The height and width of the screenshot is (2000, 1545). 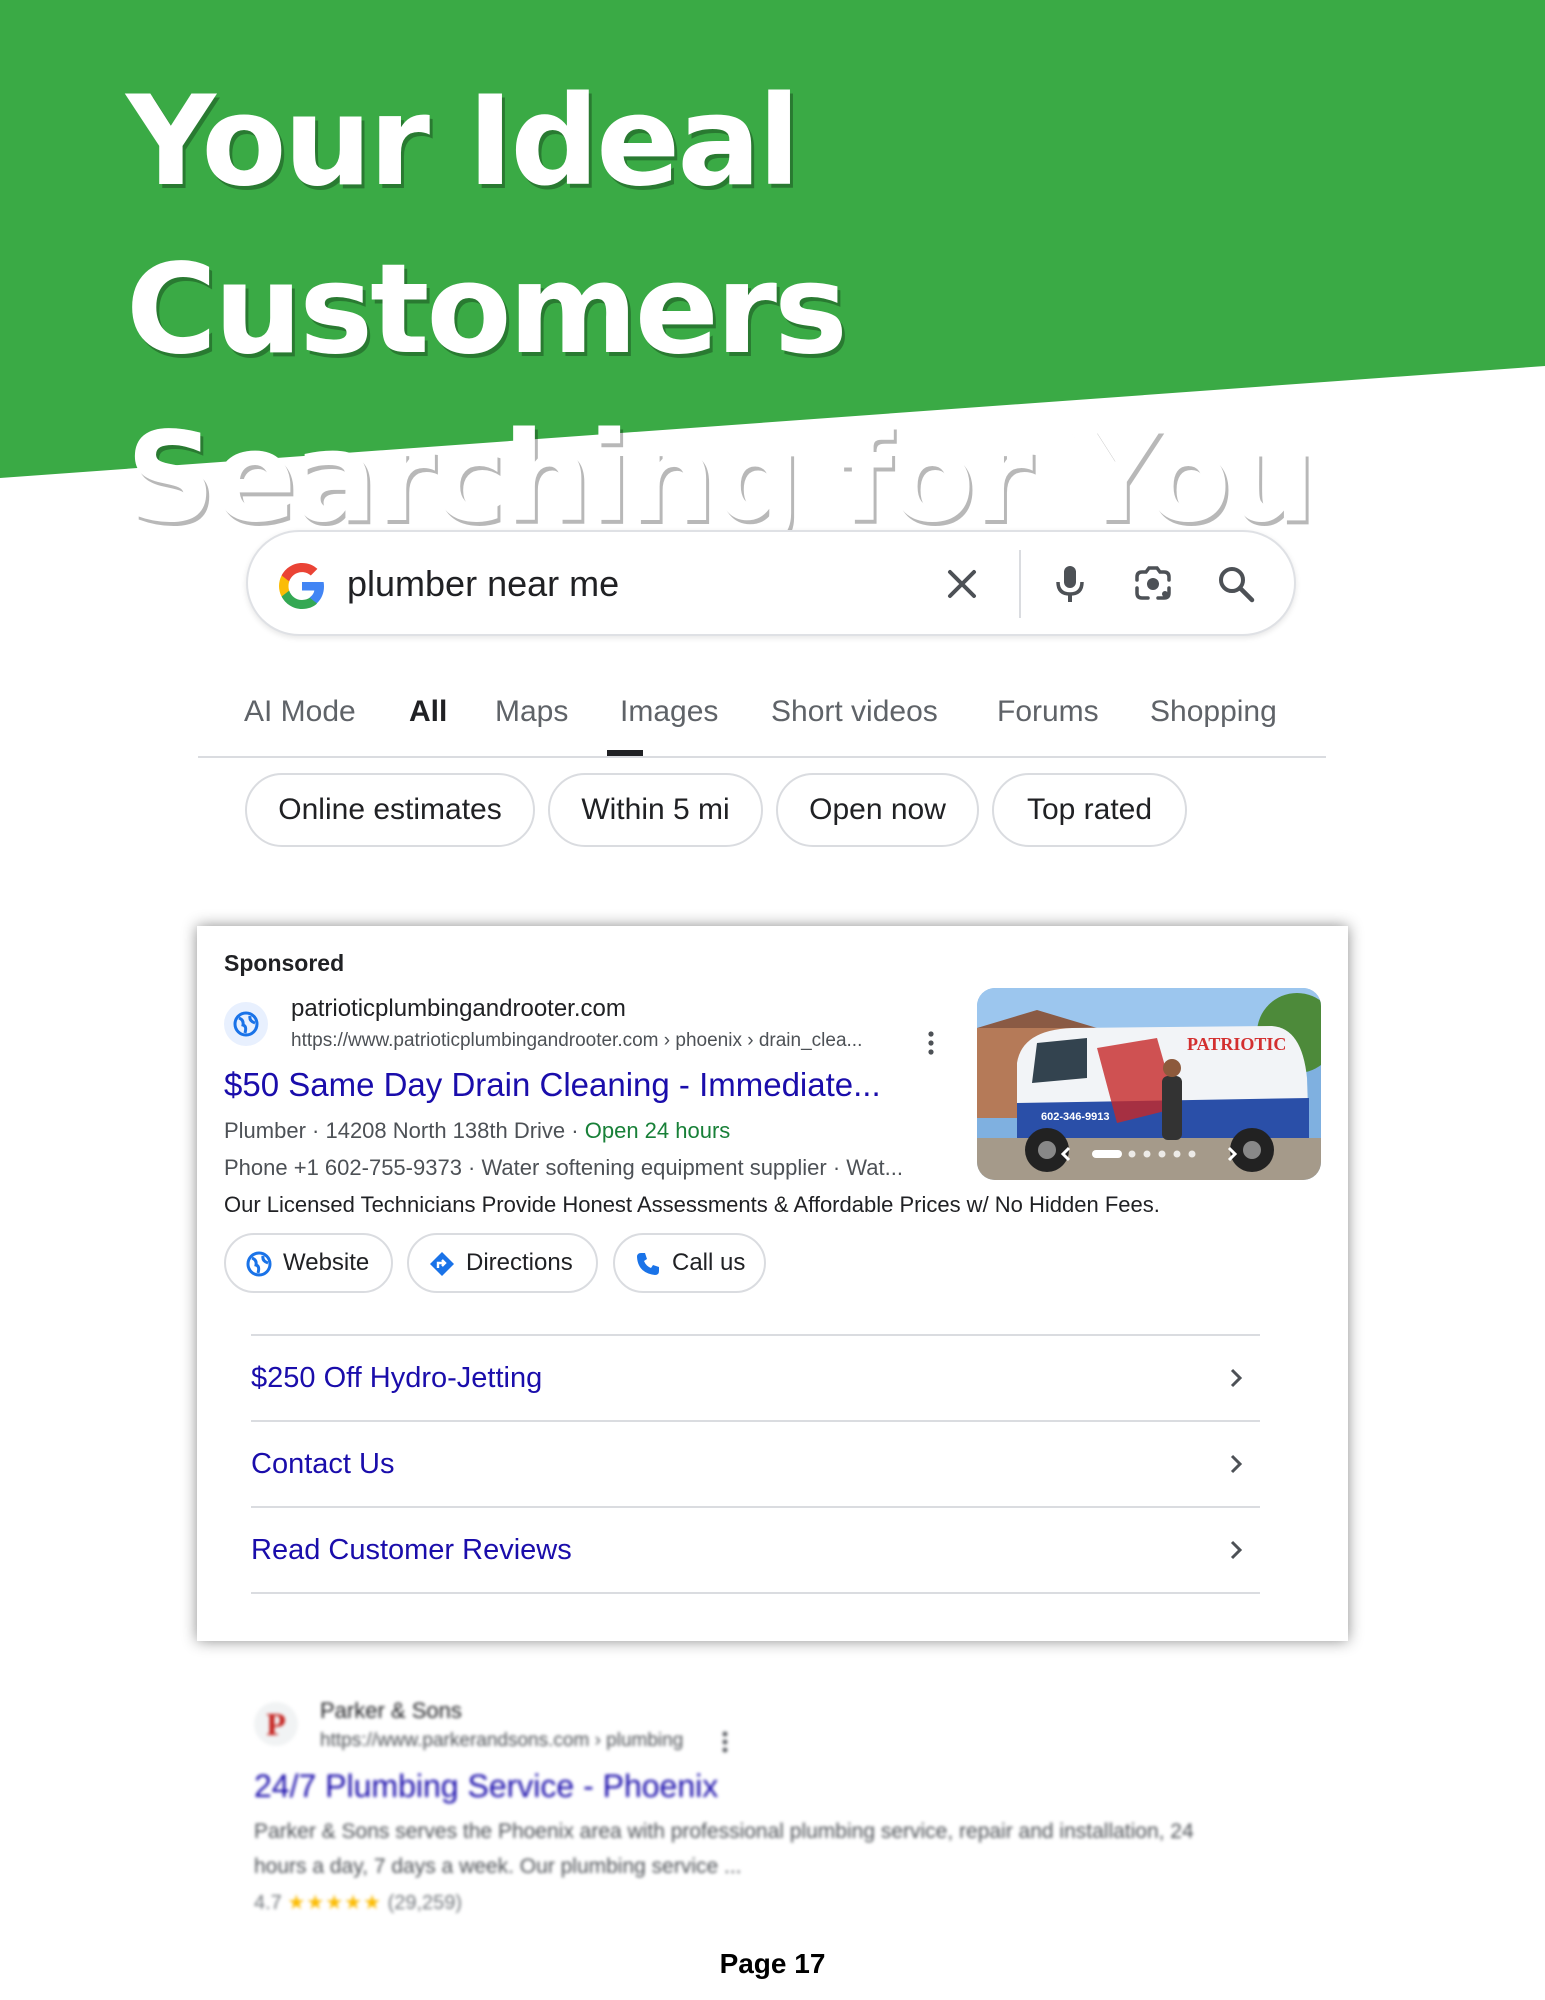 What do you see at coordinates (1107, 1154) in the screenshot?
I see `carousel-active-dot` at bounding box center [1107, 1154].